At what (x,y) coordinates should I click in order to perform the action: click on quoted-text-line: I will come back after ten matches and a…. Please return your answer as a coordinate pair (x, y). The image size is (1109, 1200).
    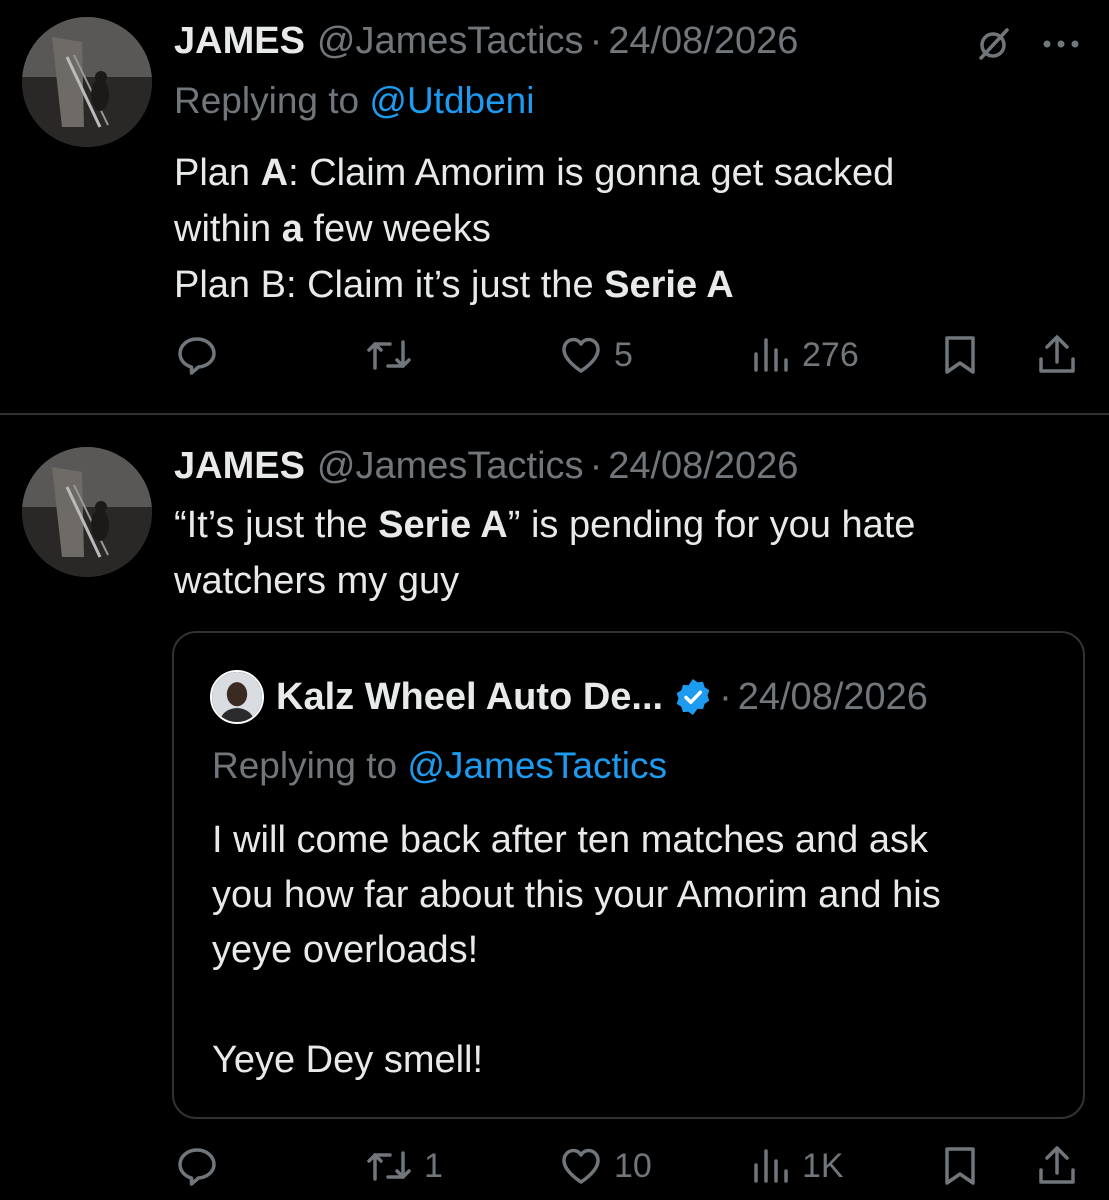
    Looking at the image, I should click on (570, 840).